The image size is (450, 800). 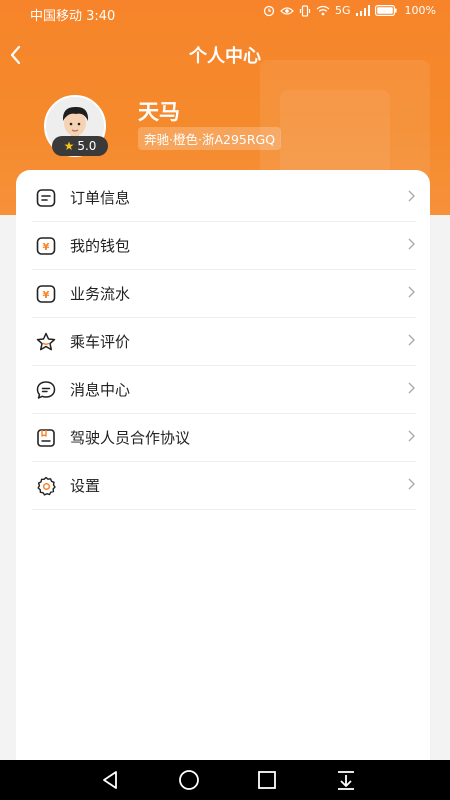 What do you see at coordinates (159, 112) in the screenshot?
I see `user-name: 天马` at bounding box center [159, 112].